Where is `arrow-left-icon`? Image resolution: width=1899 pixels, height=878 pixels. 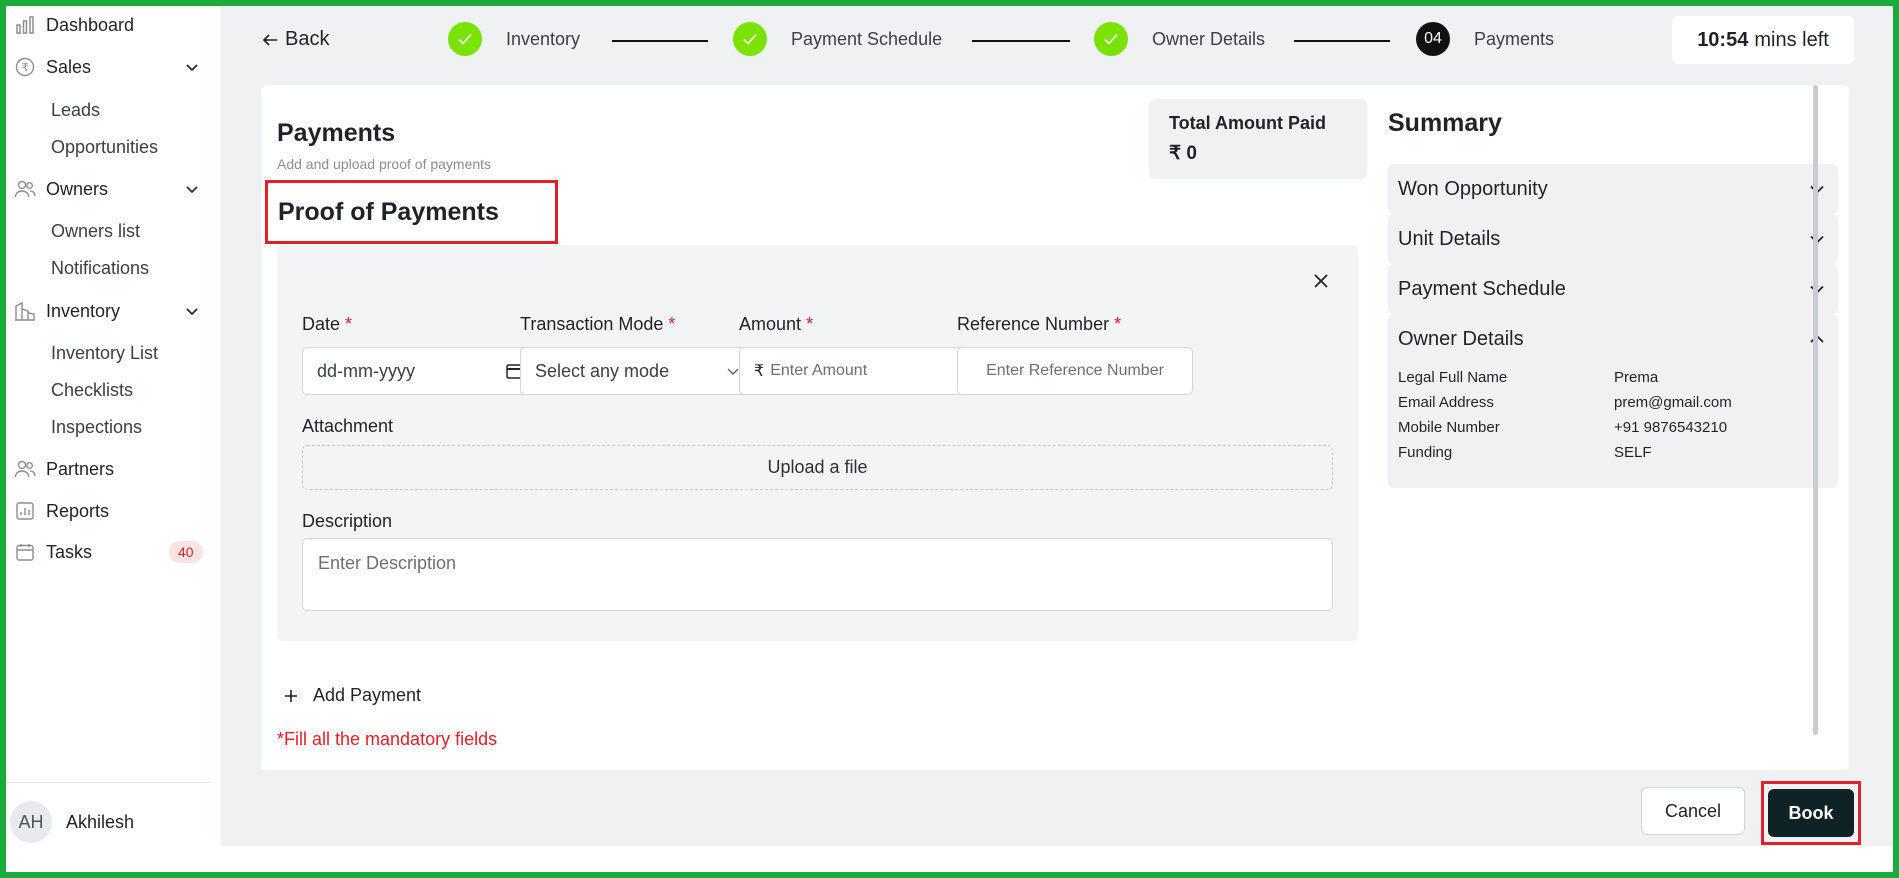 arrow-left-icon is located at coordinates (269, 39).